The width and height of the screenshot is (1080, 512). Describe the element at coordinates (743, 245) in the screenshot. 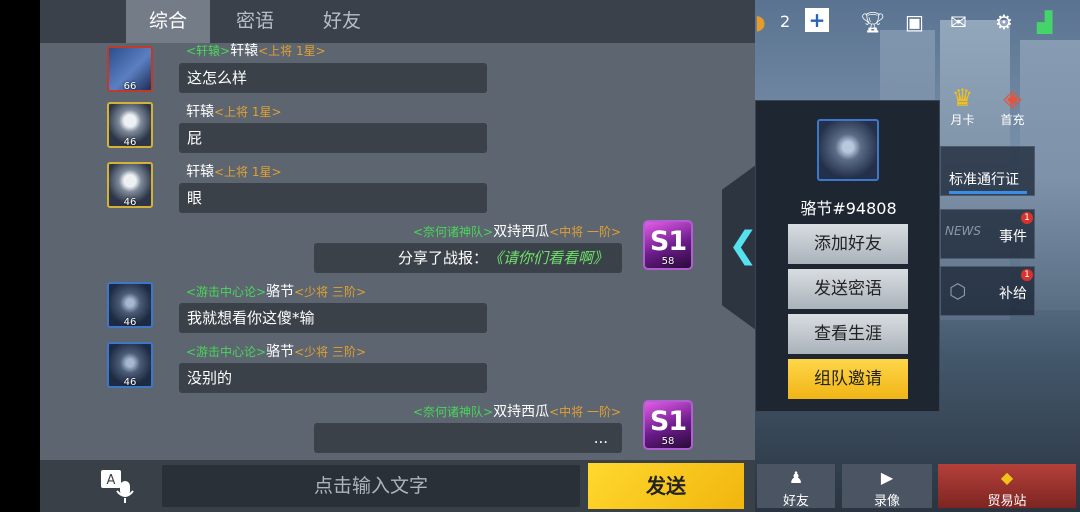

I see `chevron-left-icon: ❮` at that location.